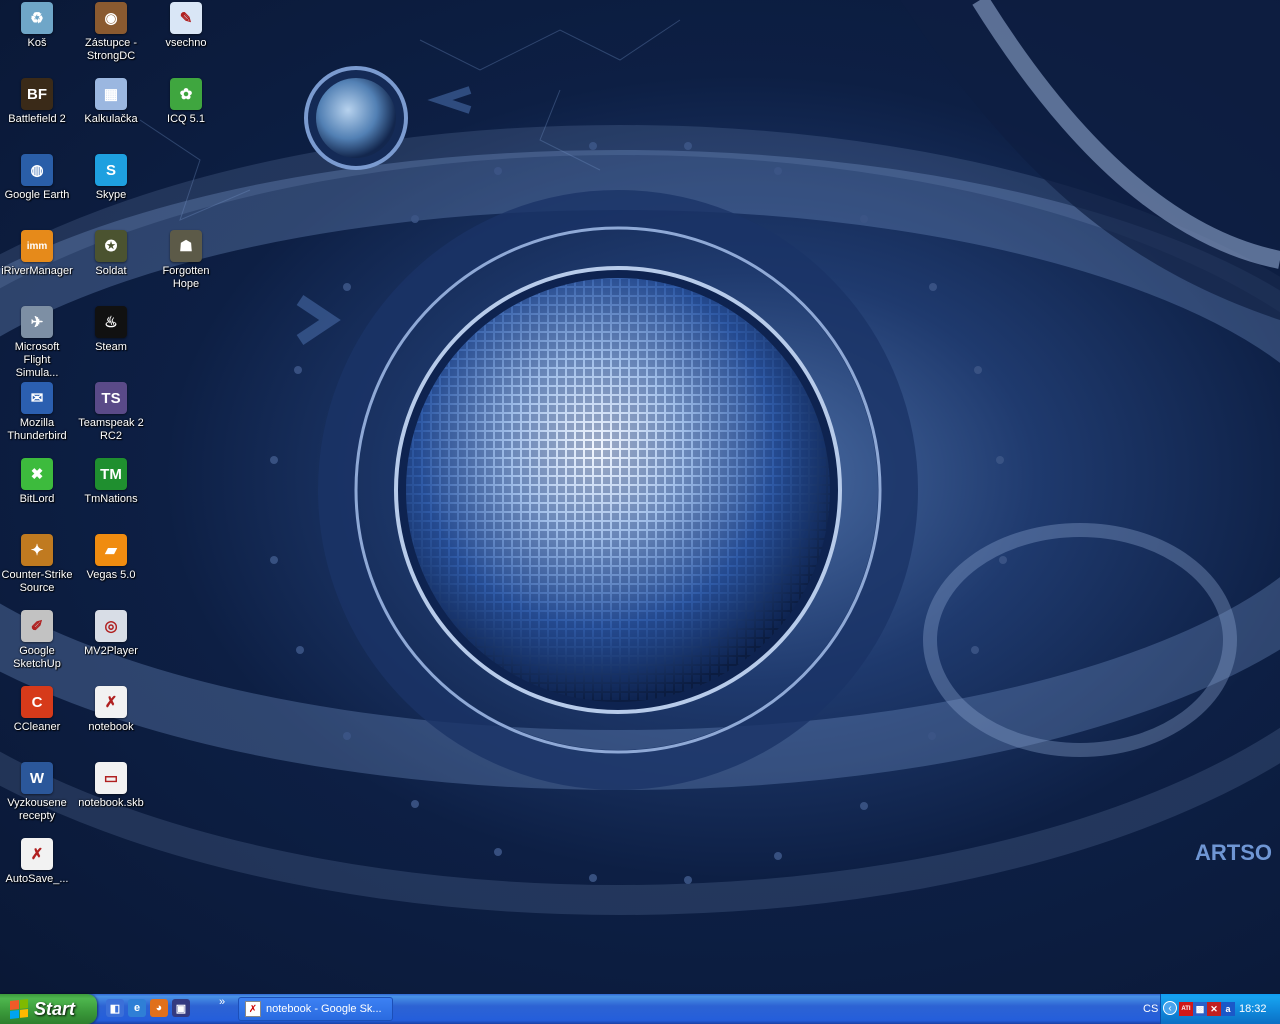 The image size is (1280, 1024). What do you see at coordinates (37, 195) in the screenshot?
I see `desktop-icon-label: Google Earth` at bounding box center [37, 195].